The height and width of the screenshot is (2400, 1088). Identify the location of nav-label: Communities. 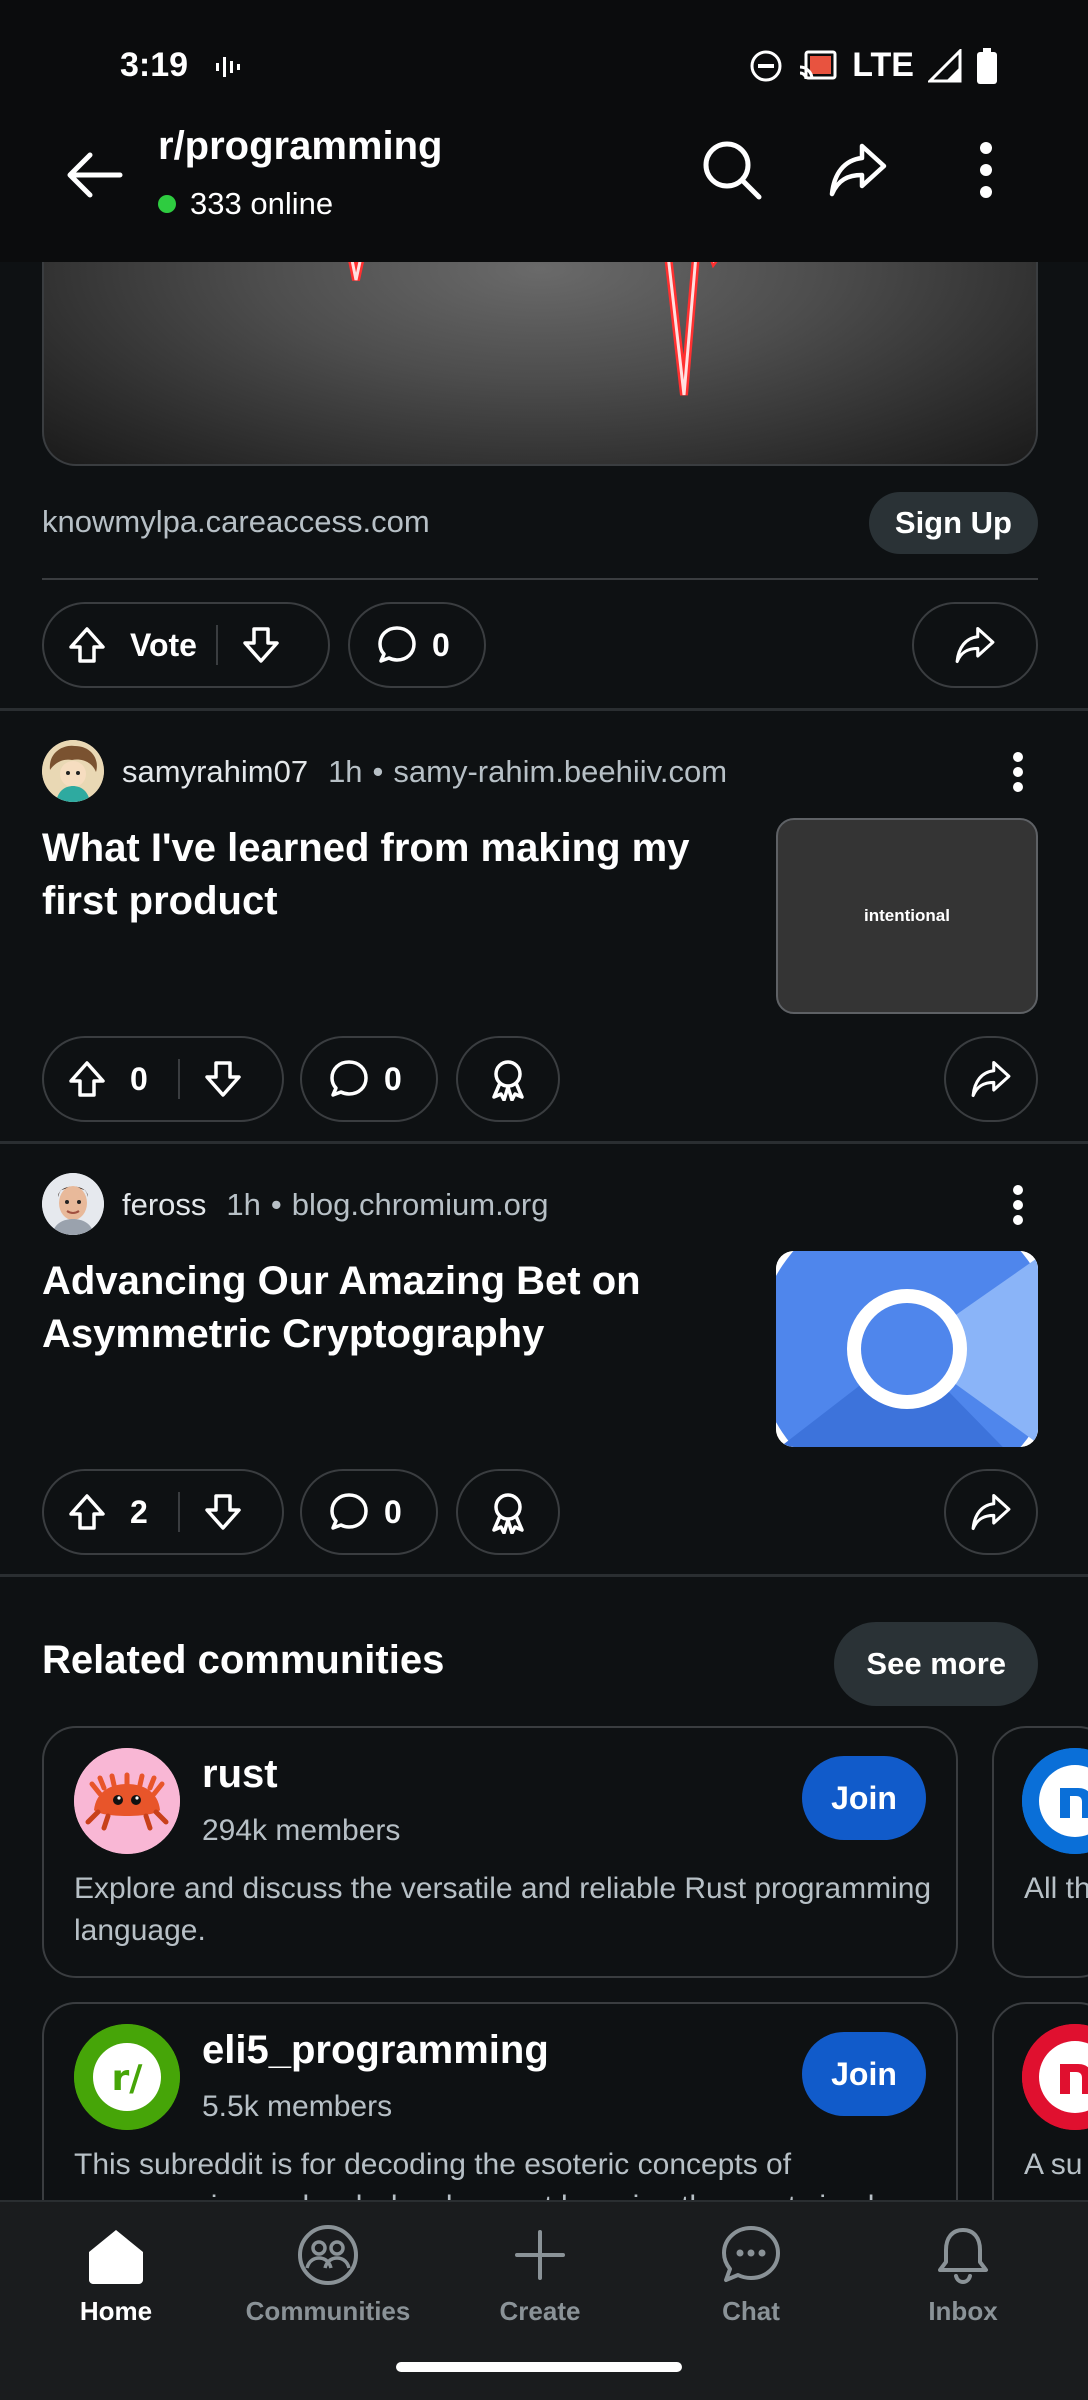
(328, 2311).